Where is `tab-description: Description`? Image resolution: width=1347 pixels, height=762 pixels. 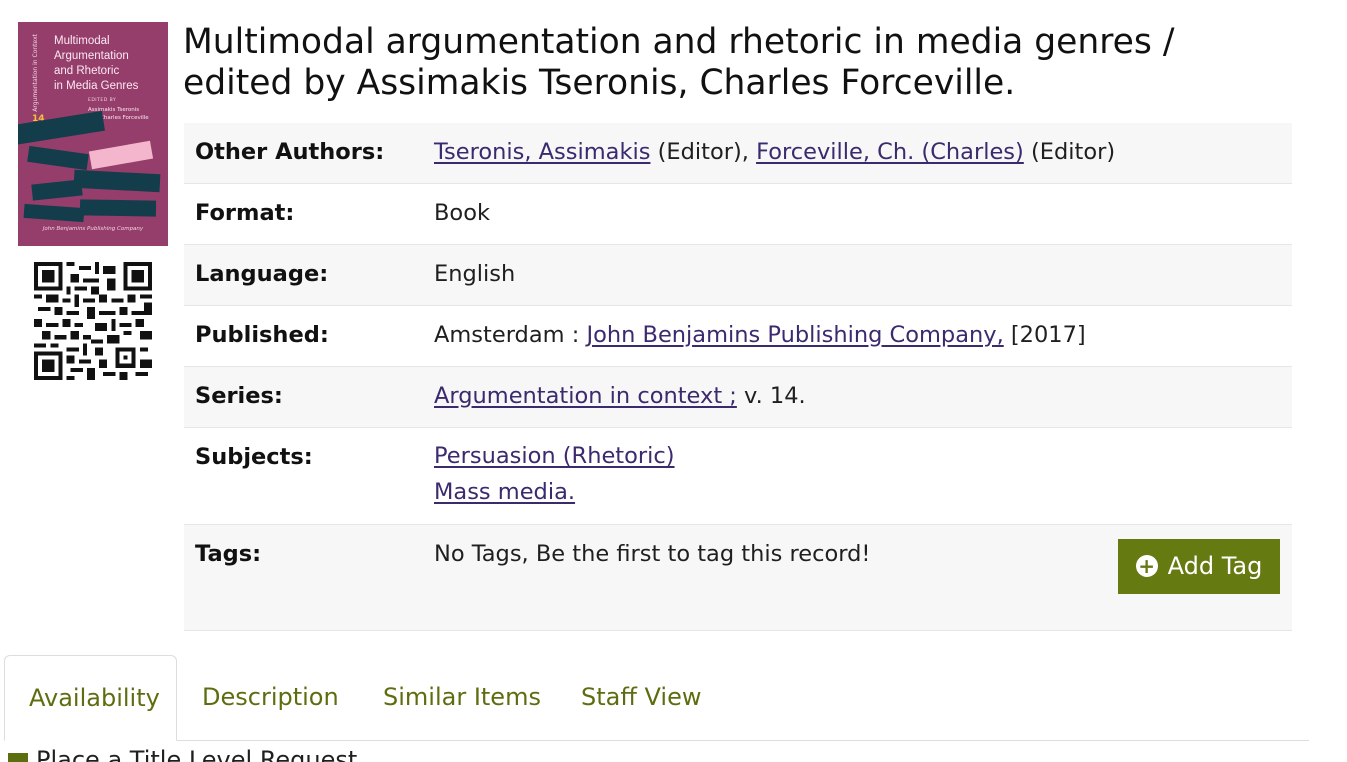
tab-description: Description is located at coordinates (270, 697).